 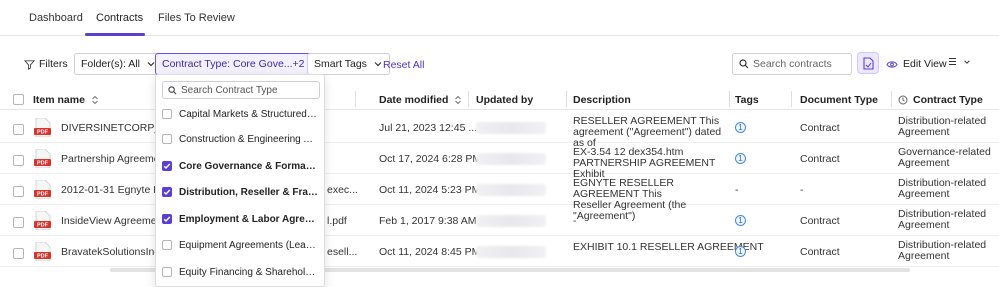 I want to click on tab-bar: Dashboard Contracts Files To Review, so click(x=499, y=18).